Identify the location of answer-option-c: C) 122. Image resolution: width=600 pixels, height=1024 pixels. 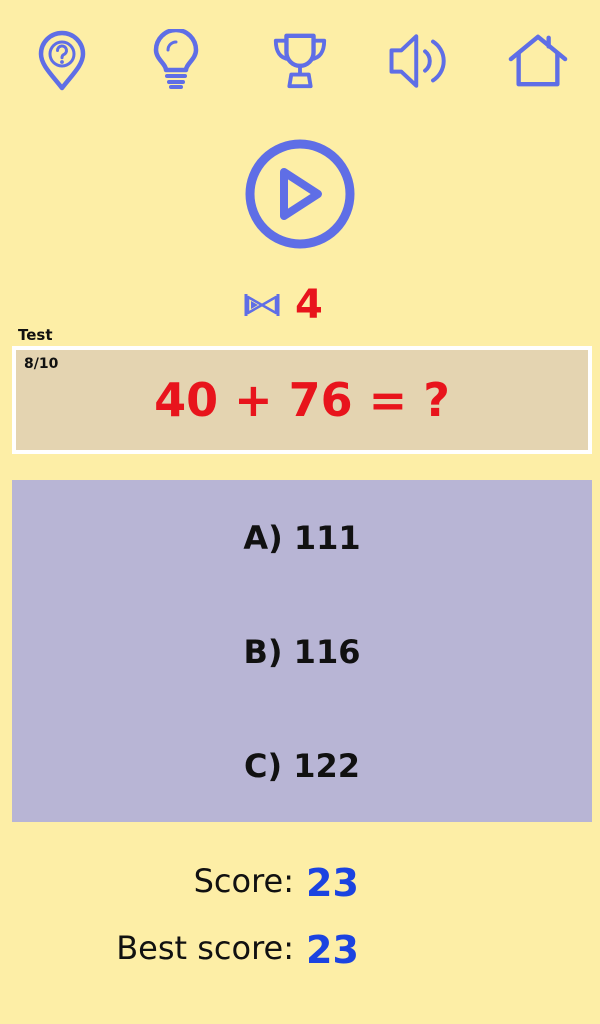
(302, 766).